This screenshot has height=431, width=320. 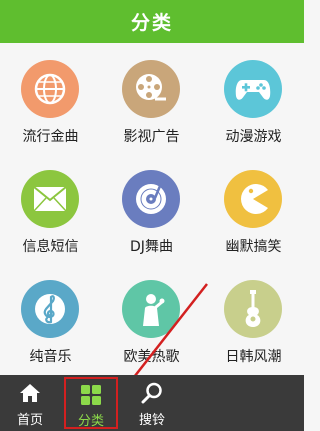 What do you see at coordinates (50, 309) in the screenshot?
I see `treble-clef-icon` at bounding box center [50, 309].